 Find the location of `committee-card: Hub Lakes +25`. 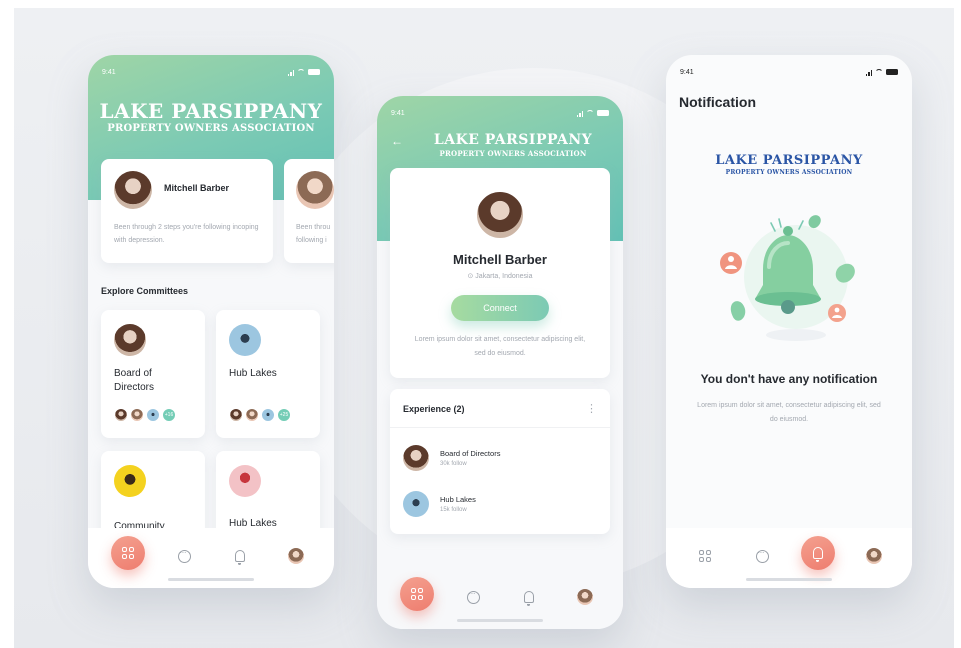

committee-card: Hub Lakes +25 is located at coordinates (268, 374).